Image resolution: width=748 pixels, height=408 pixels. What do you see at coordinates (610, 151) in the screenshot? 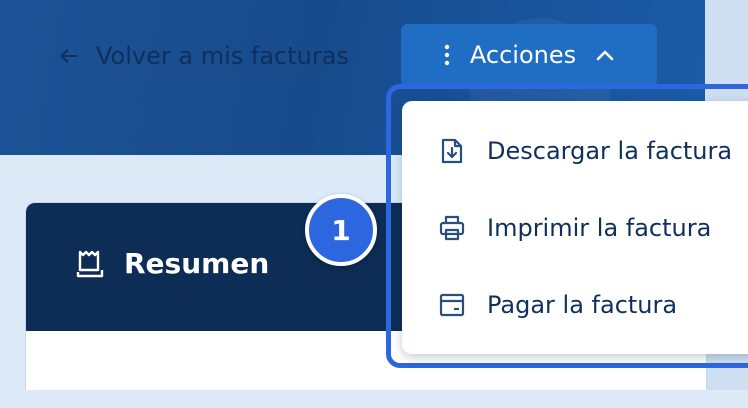
I see `menu-item-download-label: Descargar la factura` at bounding box center [610, 151].